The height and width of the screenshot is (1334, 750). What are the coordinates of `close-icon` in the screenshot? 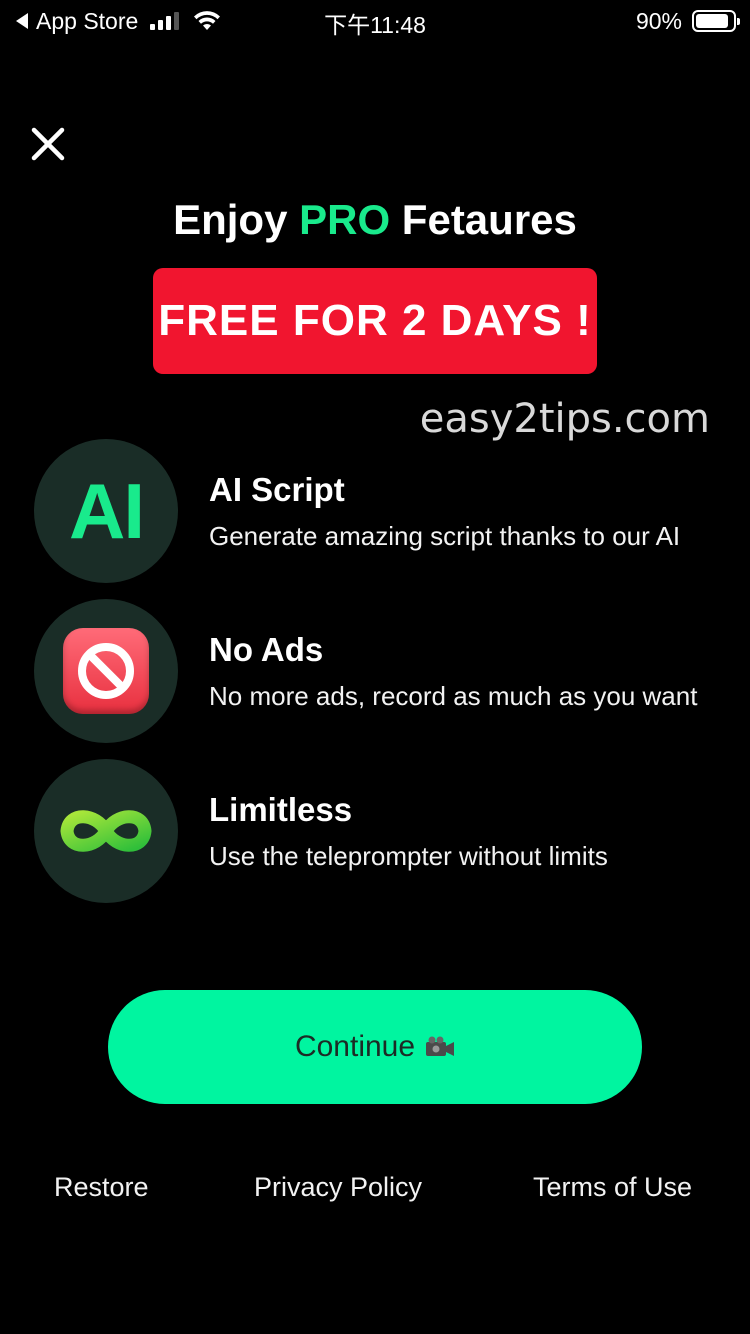 It's located at (48, 144).